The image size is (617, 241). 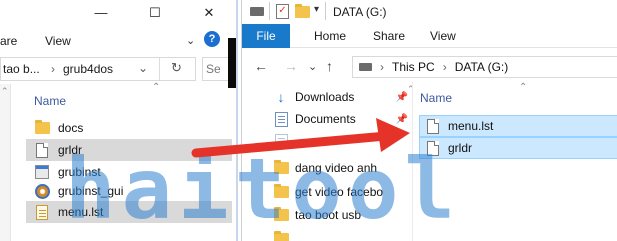 I want to click on tree-item-partial, so click(x=342, y=234).